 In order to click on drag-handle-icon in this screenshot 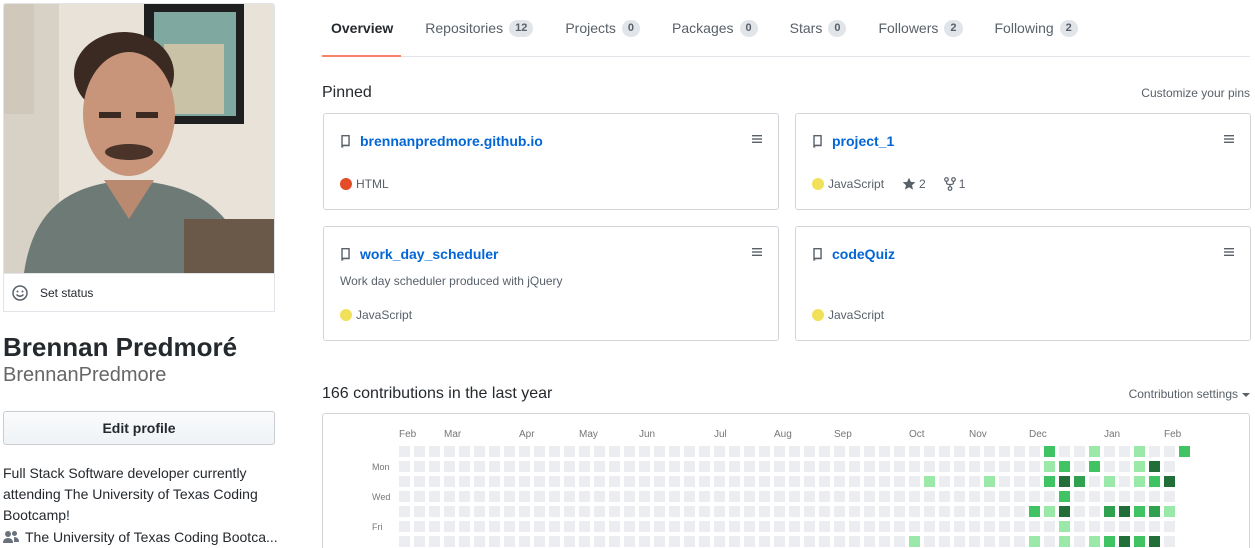, I will do `click(757, 139)`.